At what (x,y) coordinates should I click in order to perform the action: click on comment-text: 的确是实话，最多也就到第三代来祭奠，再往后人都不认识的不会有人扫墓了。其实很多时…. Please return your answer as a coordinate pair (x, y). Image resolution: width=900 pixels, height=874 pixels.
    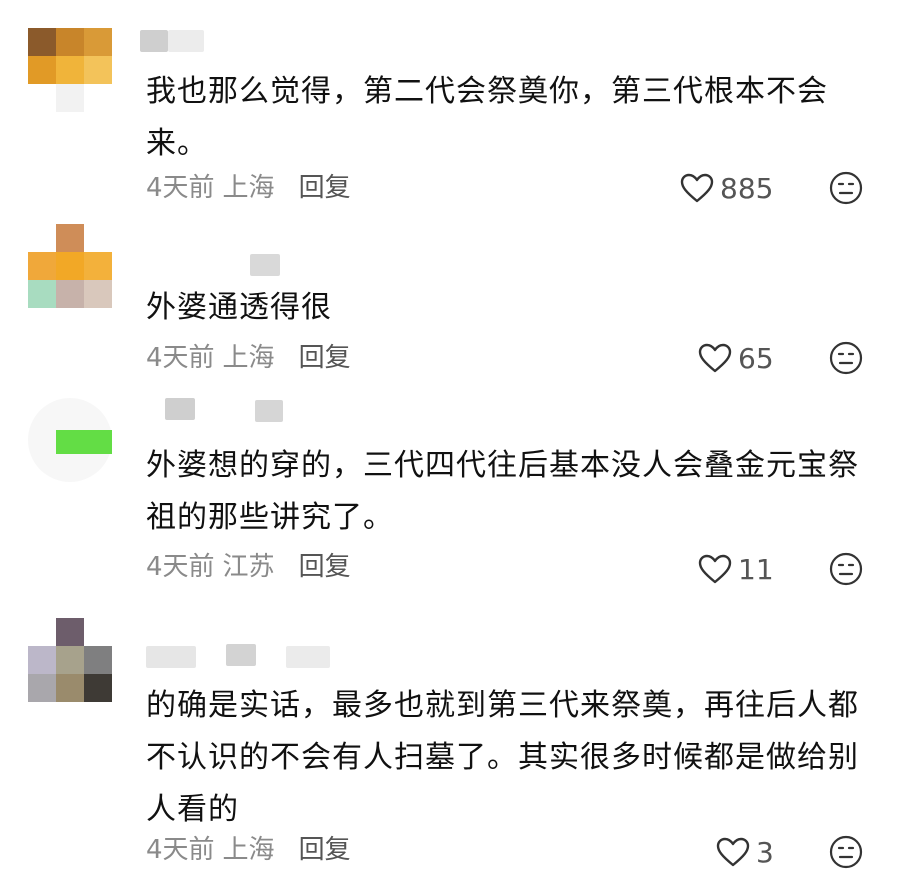
    Looking at the image, I should click on (502, 757).